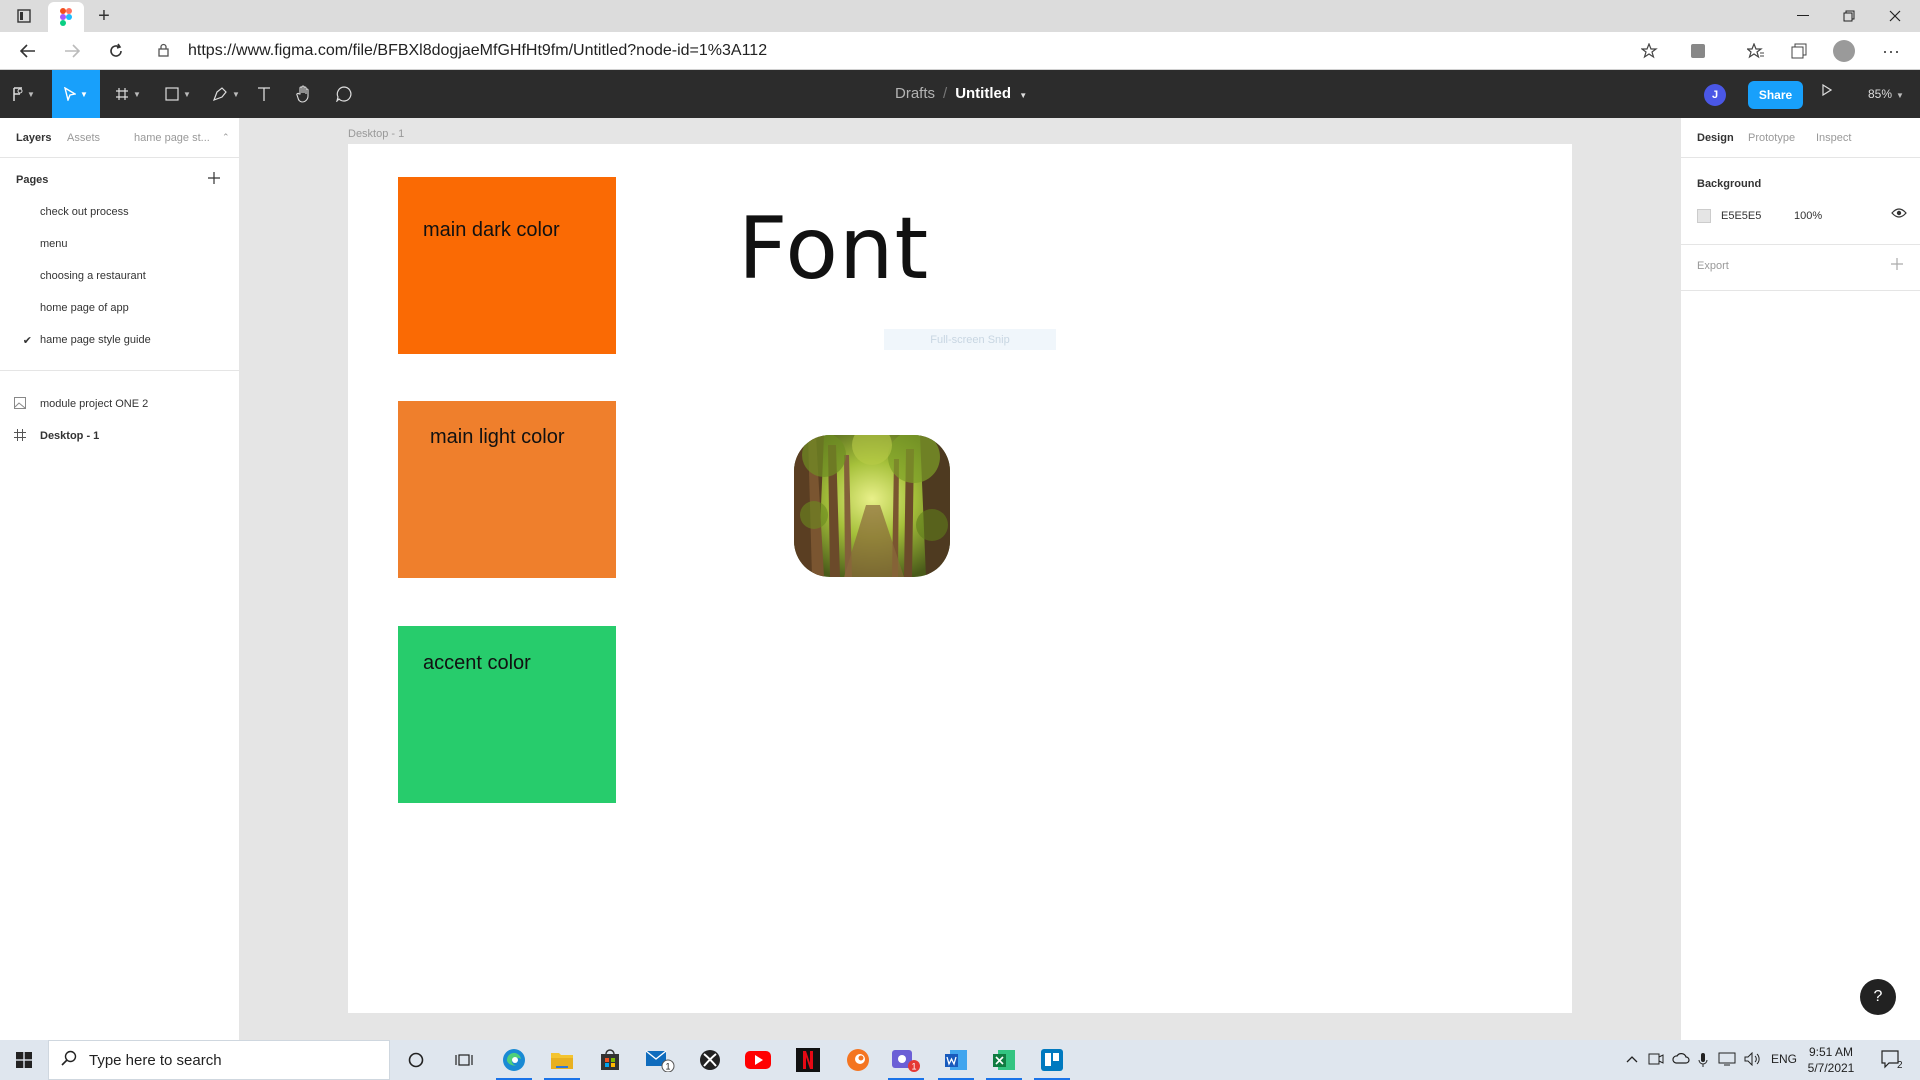  I want to click on file-title: Untitled, so click(983, 93).